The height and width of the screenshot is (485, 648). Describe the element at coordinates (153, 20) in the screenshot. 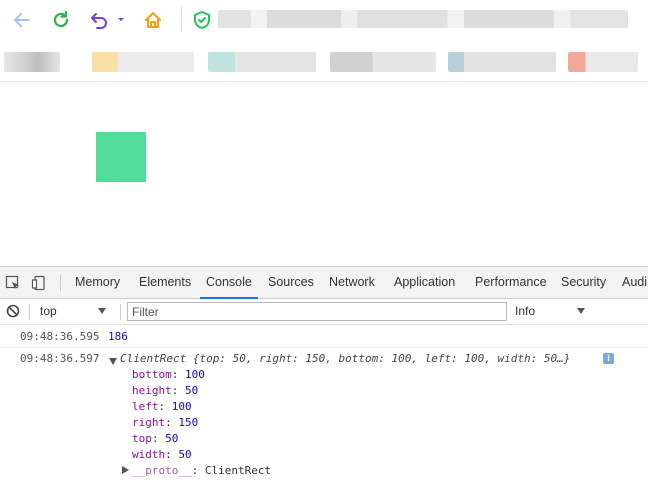

I see `home-icon` at that location.